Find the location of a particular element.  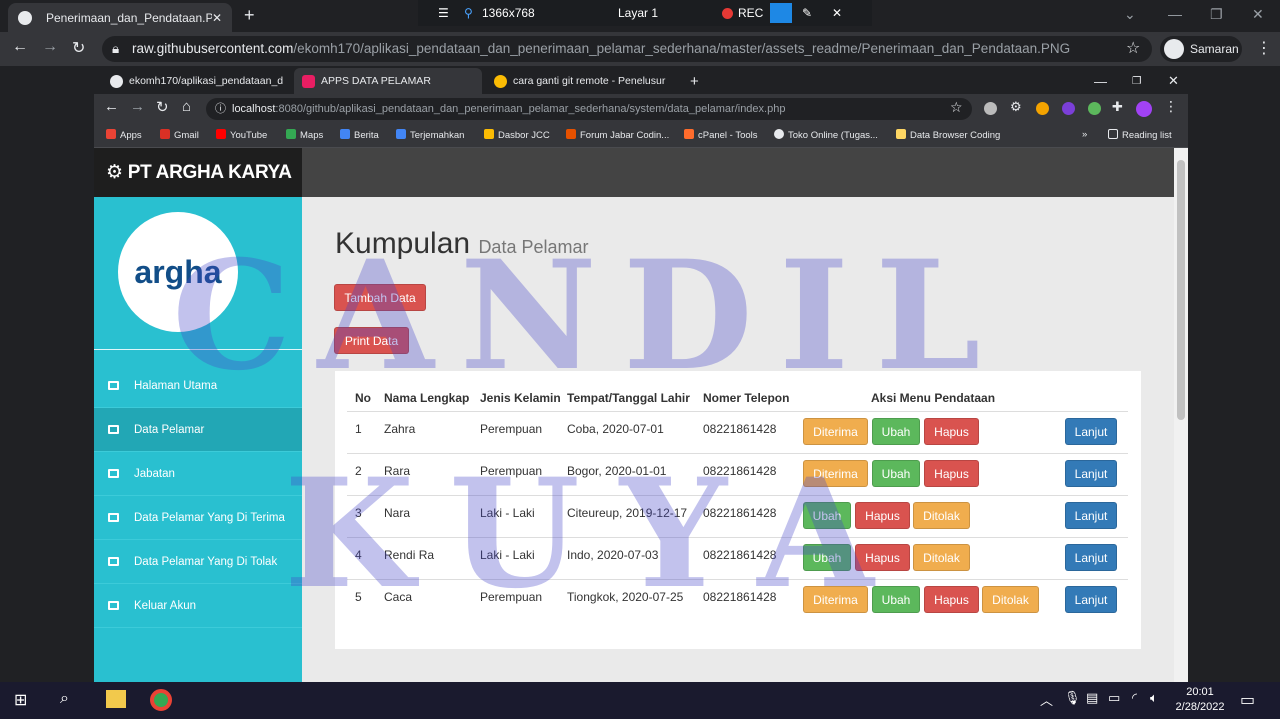

chevron-up-icon: ︿ is located at coordinates (1046, 699).